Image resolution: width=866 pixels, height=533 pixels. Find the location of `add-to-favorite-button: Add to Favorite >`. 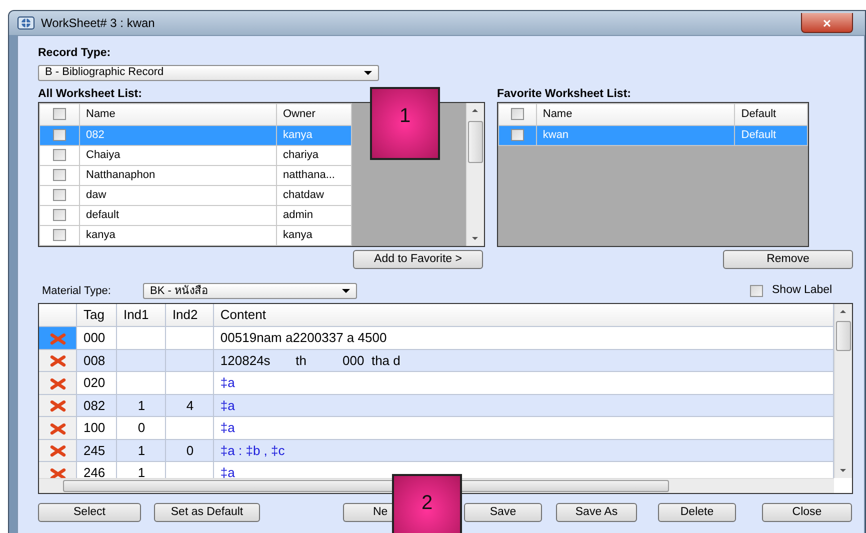

add-to-favorite-button: Add to Favorite > is located at coordinates (418, 259).